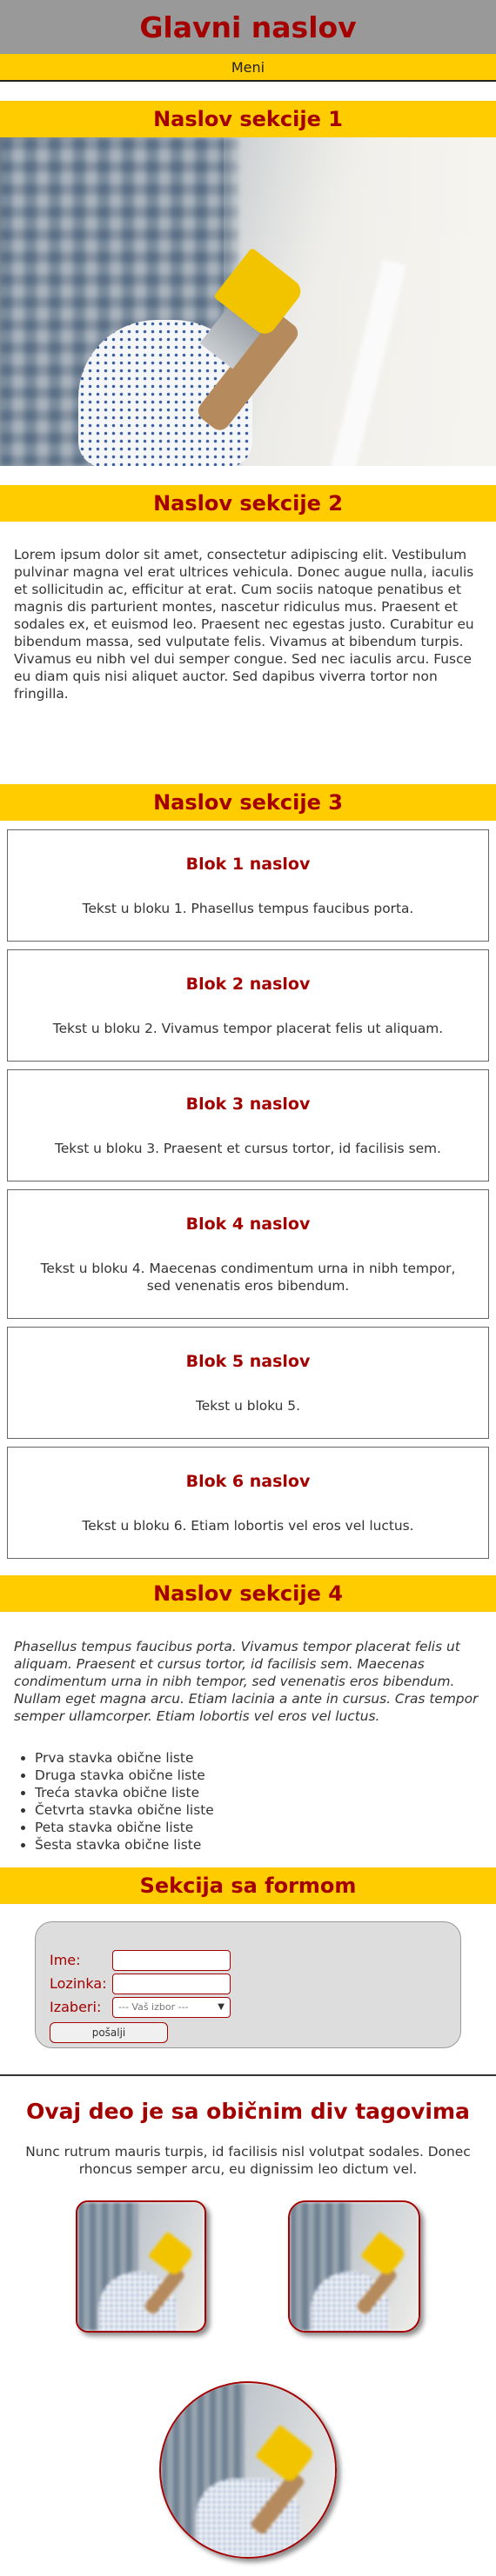 The height and width of the screenshot is (2576, 496). I want to click on section-4-title: Naslov sekcije 4, so click(248, 1593).